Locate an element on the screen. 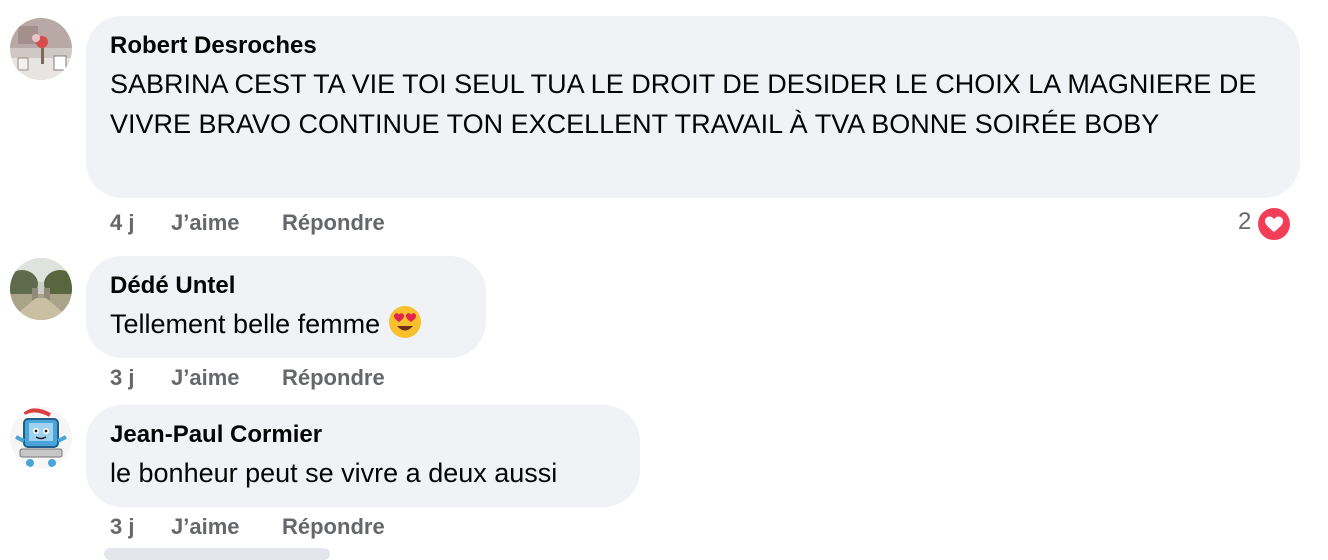 This screenshot has height=560, width=1328. comment-timestamp: 4 j is located at coordinates (122, 223).